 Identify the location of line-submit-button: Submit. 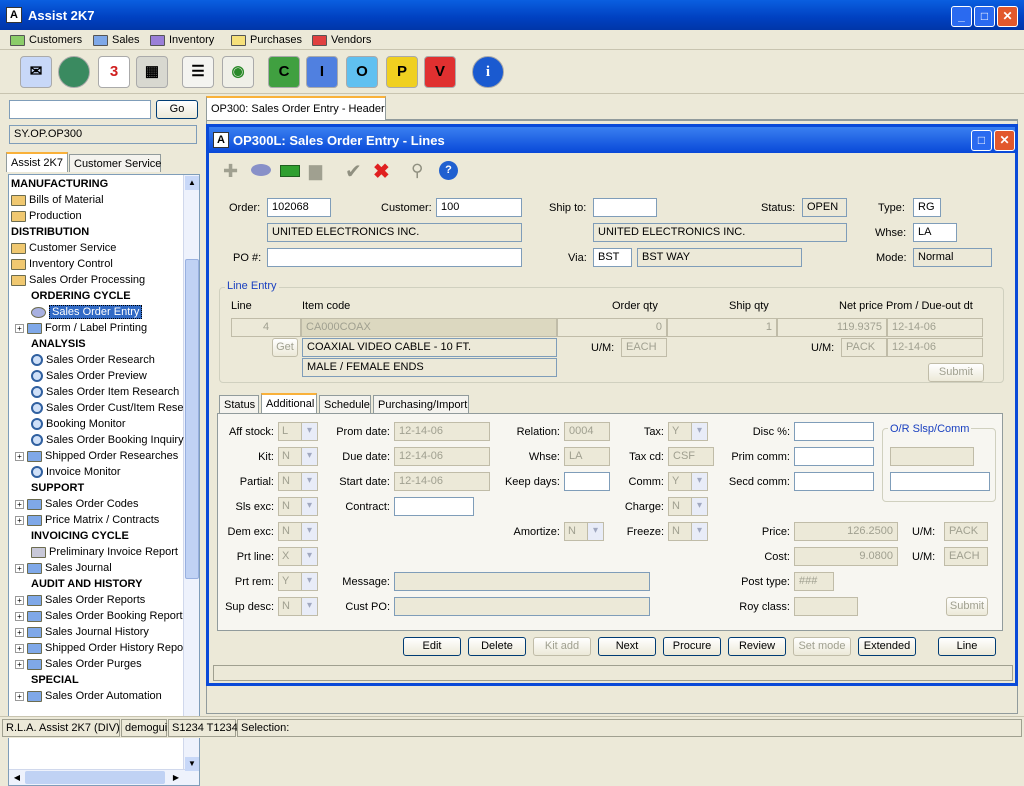
(956, 372).